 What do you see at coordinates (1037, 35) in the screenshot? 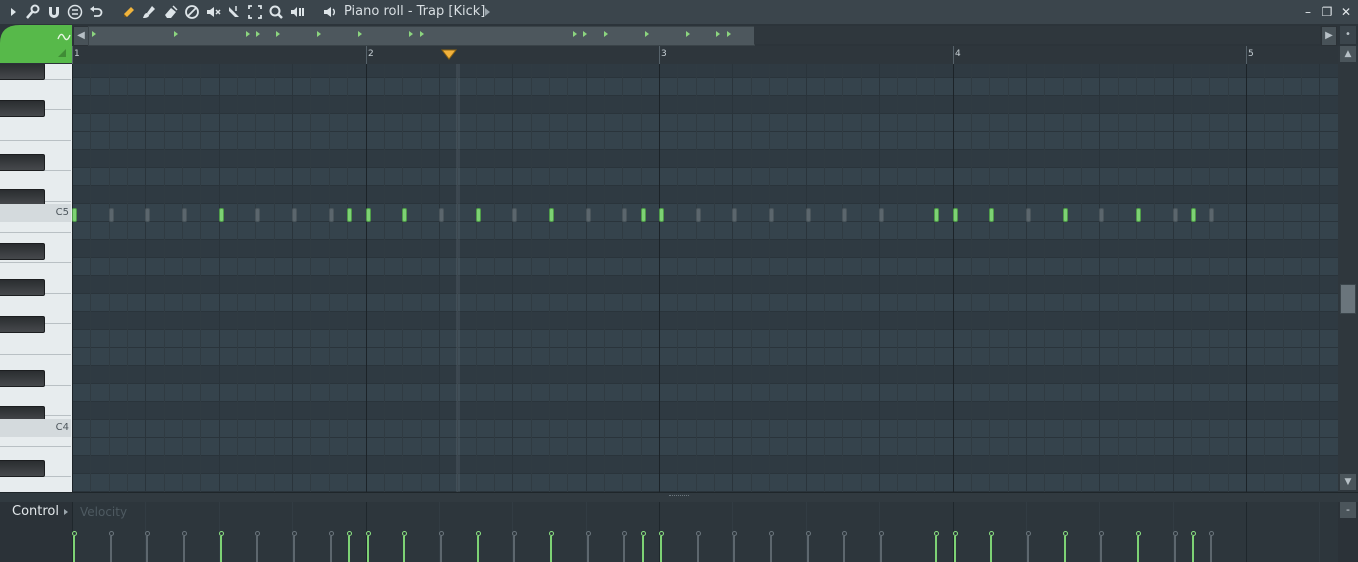
I see `overview-scroll-track` at bounding box center [1037, 35].